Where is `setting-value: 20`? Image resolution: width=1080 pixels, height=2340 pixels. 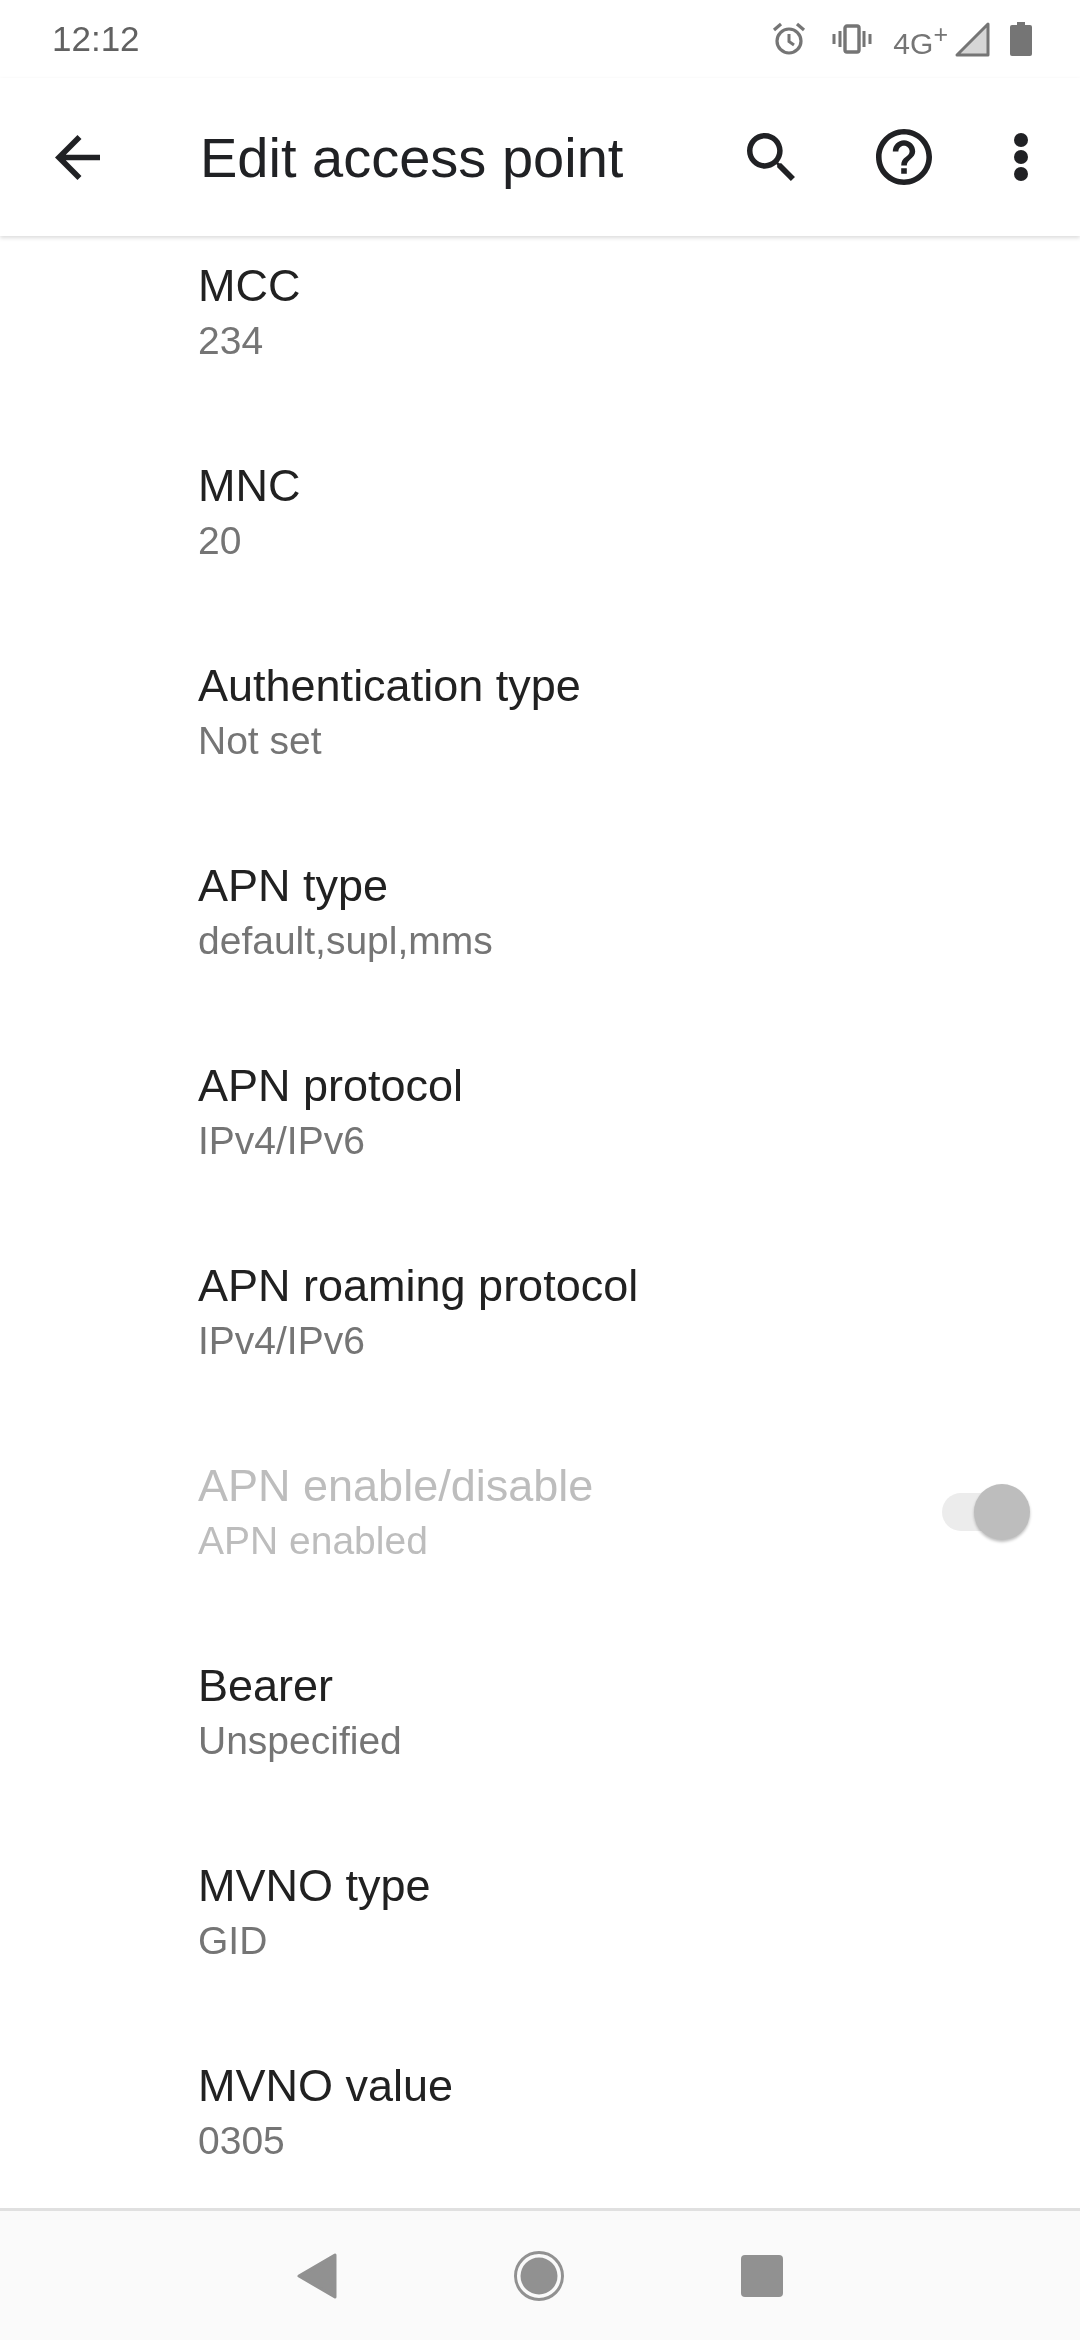 setting-value: 20 is located at coordinates (220, 541).